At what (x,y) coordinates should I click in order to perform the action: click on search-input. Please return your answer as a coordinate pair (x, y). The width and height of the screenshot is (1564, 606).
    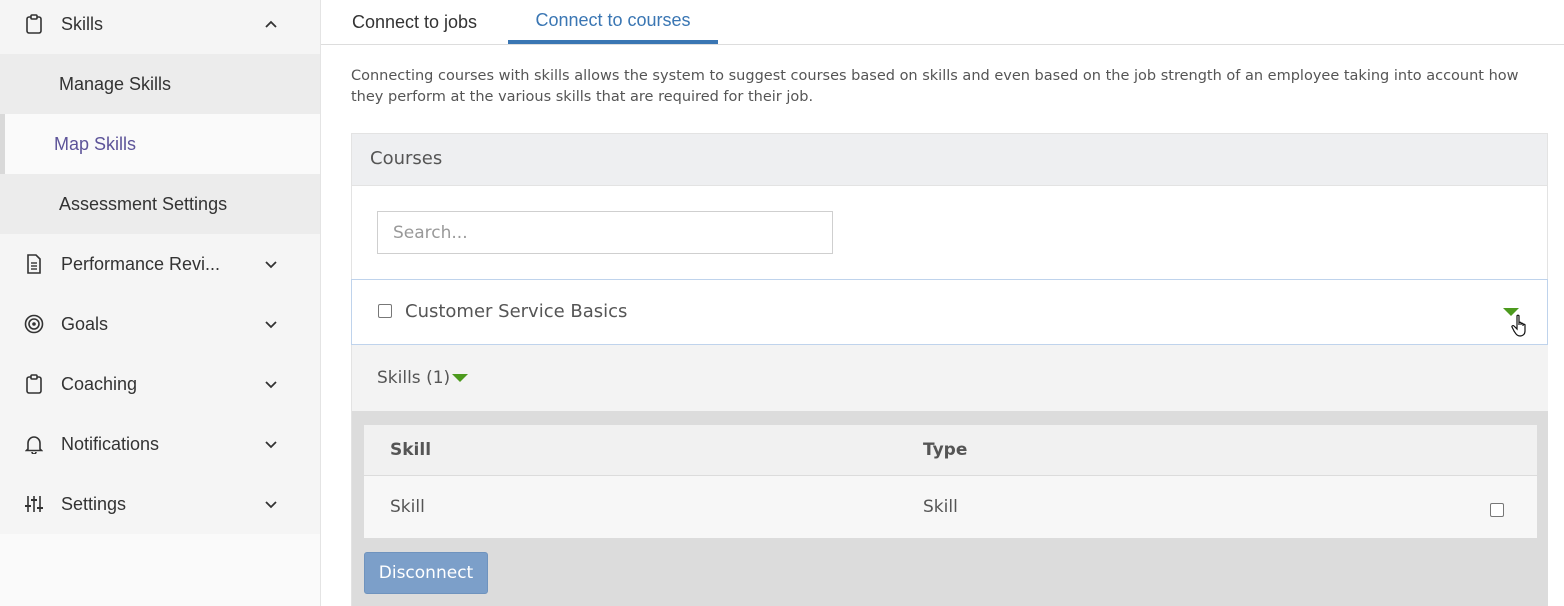
    Looking at the image, I should click on (605, 232).